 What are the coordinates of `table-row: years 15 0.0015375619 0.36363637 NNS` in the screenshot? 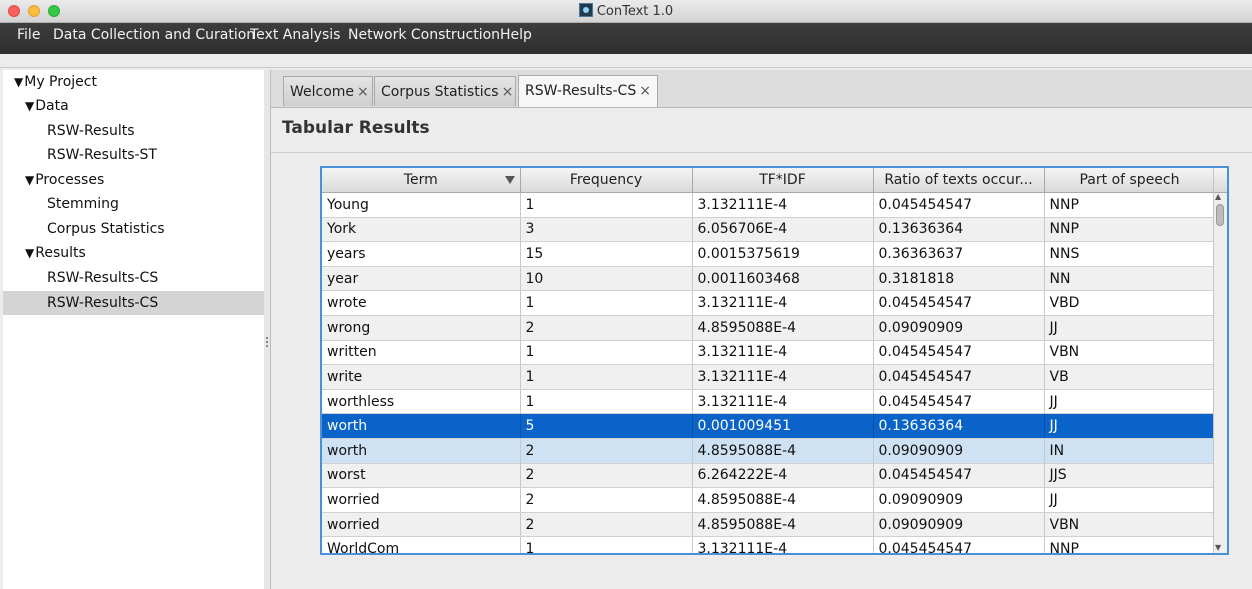 It's located at (769, 254).